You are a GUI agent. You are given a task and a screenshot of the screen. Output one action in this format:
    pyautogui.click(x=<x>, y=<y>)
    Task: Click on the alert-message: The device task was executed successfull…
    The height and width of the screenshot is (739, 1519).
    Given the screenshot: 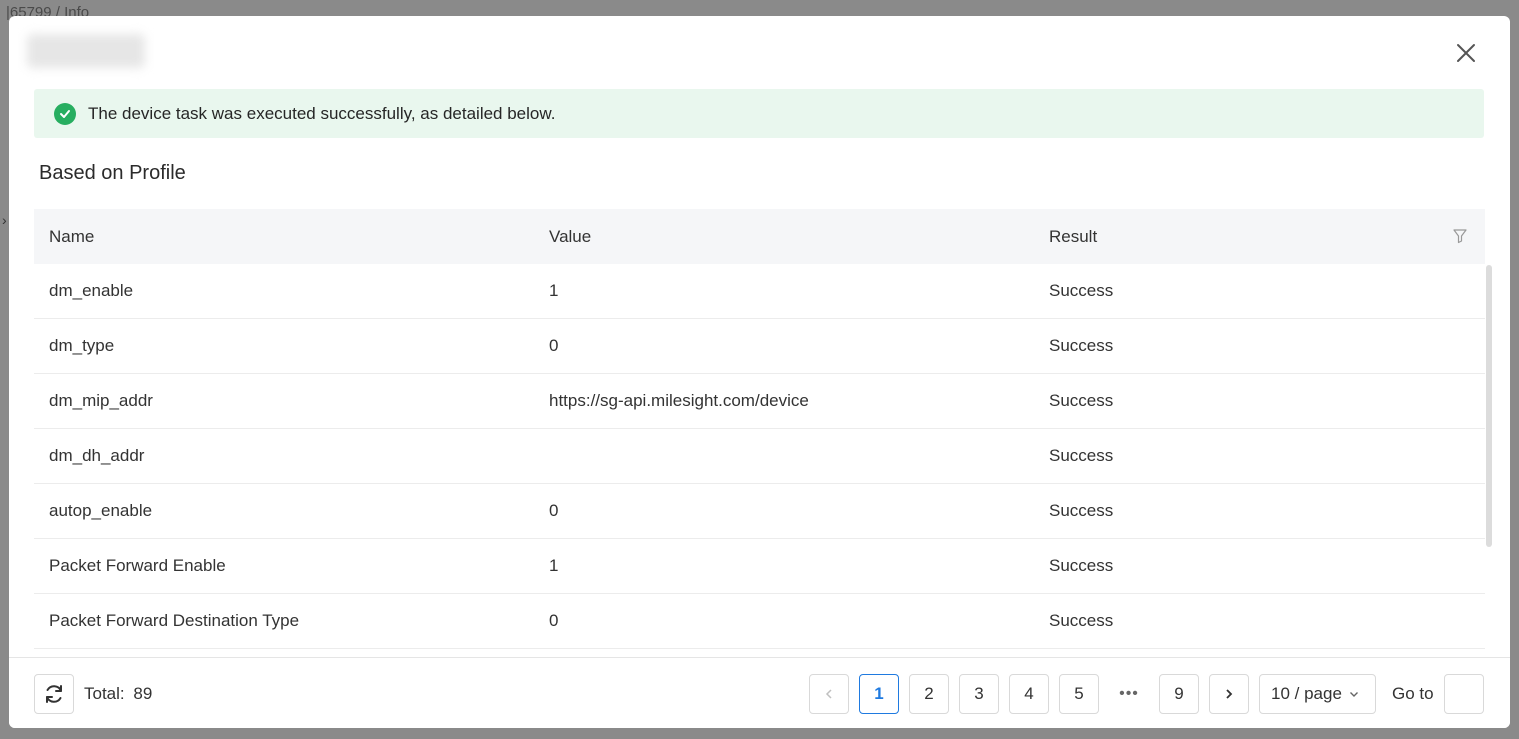 What is the action you would take?
    pyautogui.click(x=322, y=113)
    